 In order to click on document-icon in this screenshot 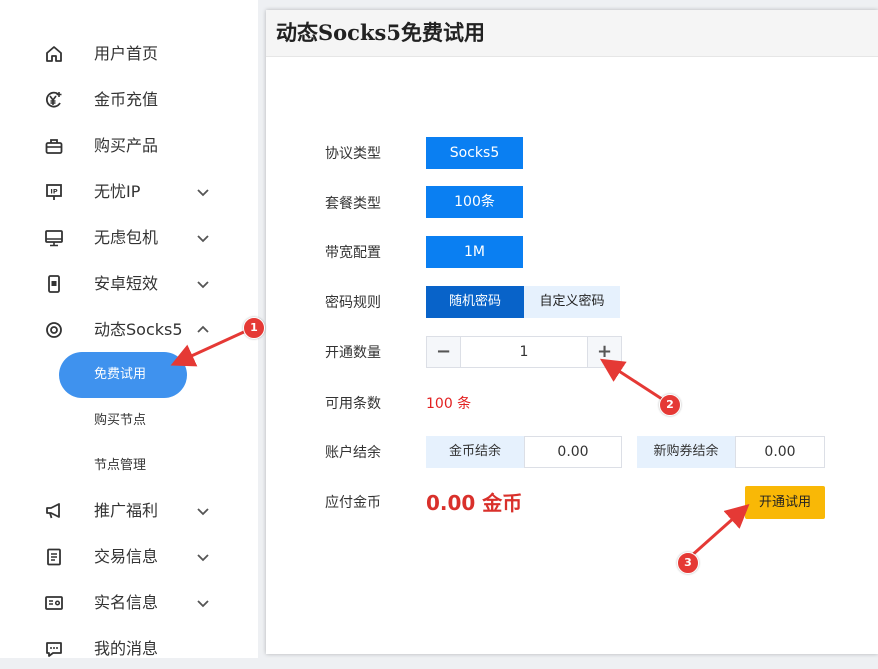, I will do `click(54, 557)`.